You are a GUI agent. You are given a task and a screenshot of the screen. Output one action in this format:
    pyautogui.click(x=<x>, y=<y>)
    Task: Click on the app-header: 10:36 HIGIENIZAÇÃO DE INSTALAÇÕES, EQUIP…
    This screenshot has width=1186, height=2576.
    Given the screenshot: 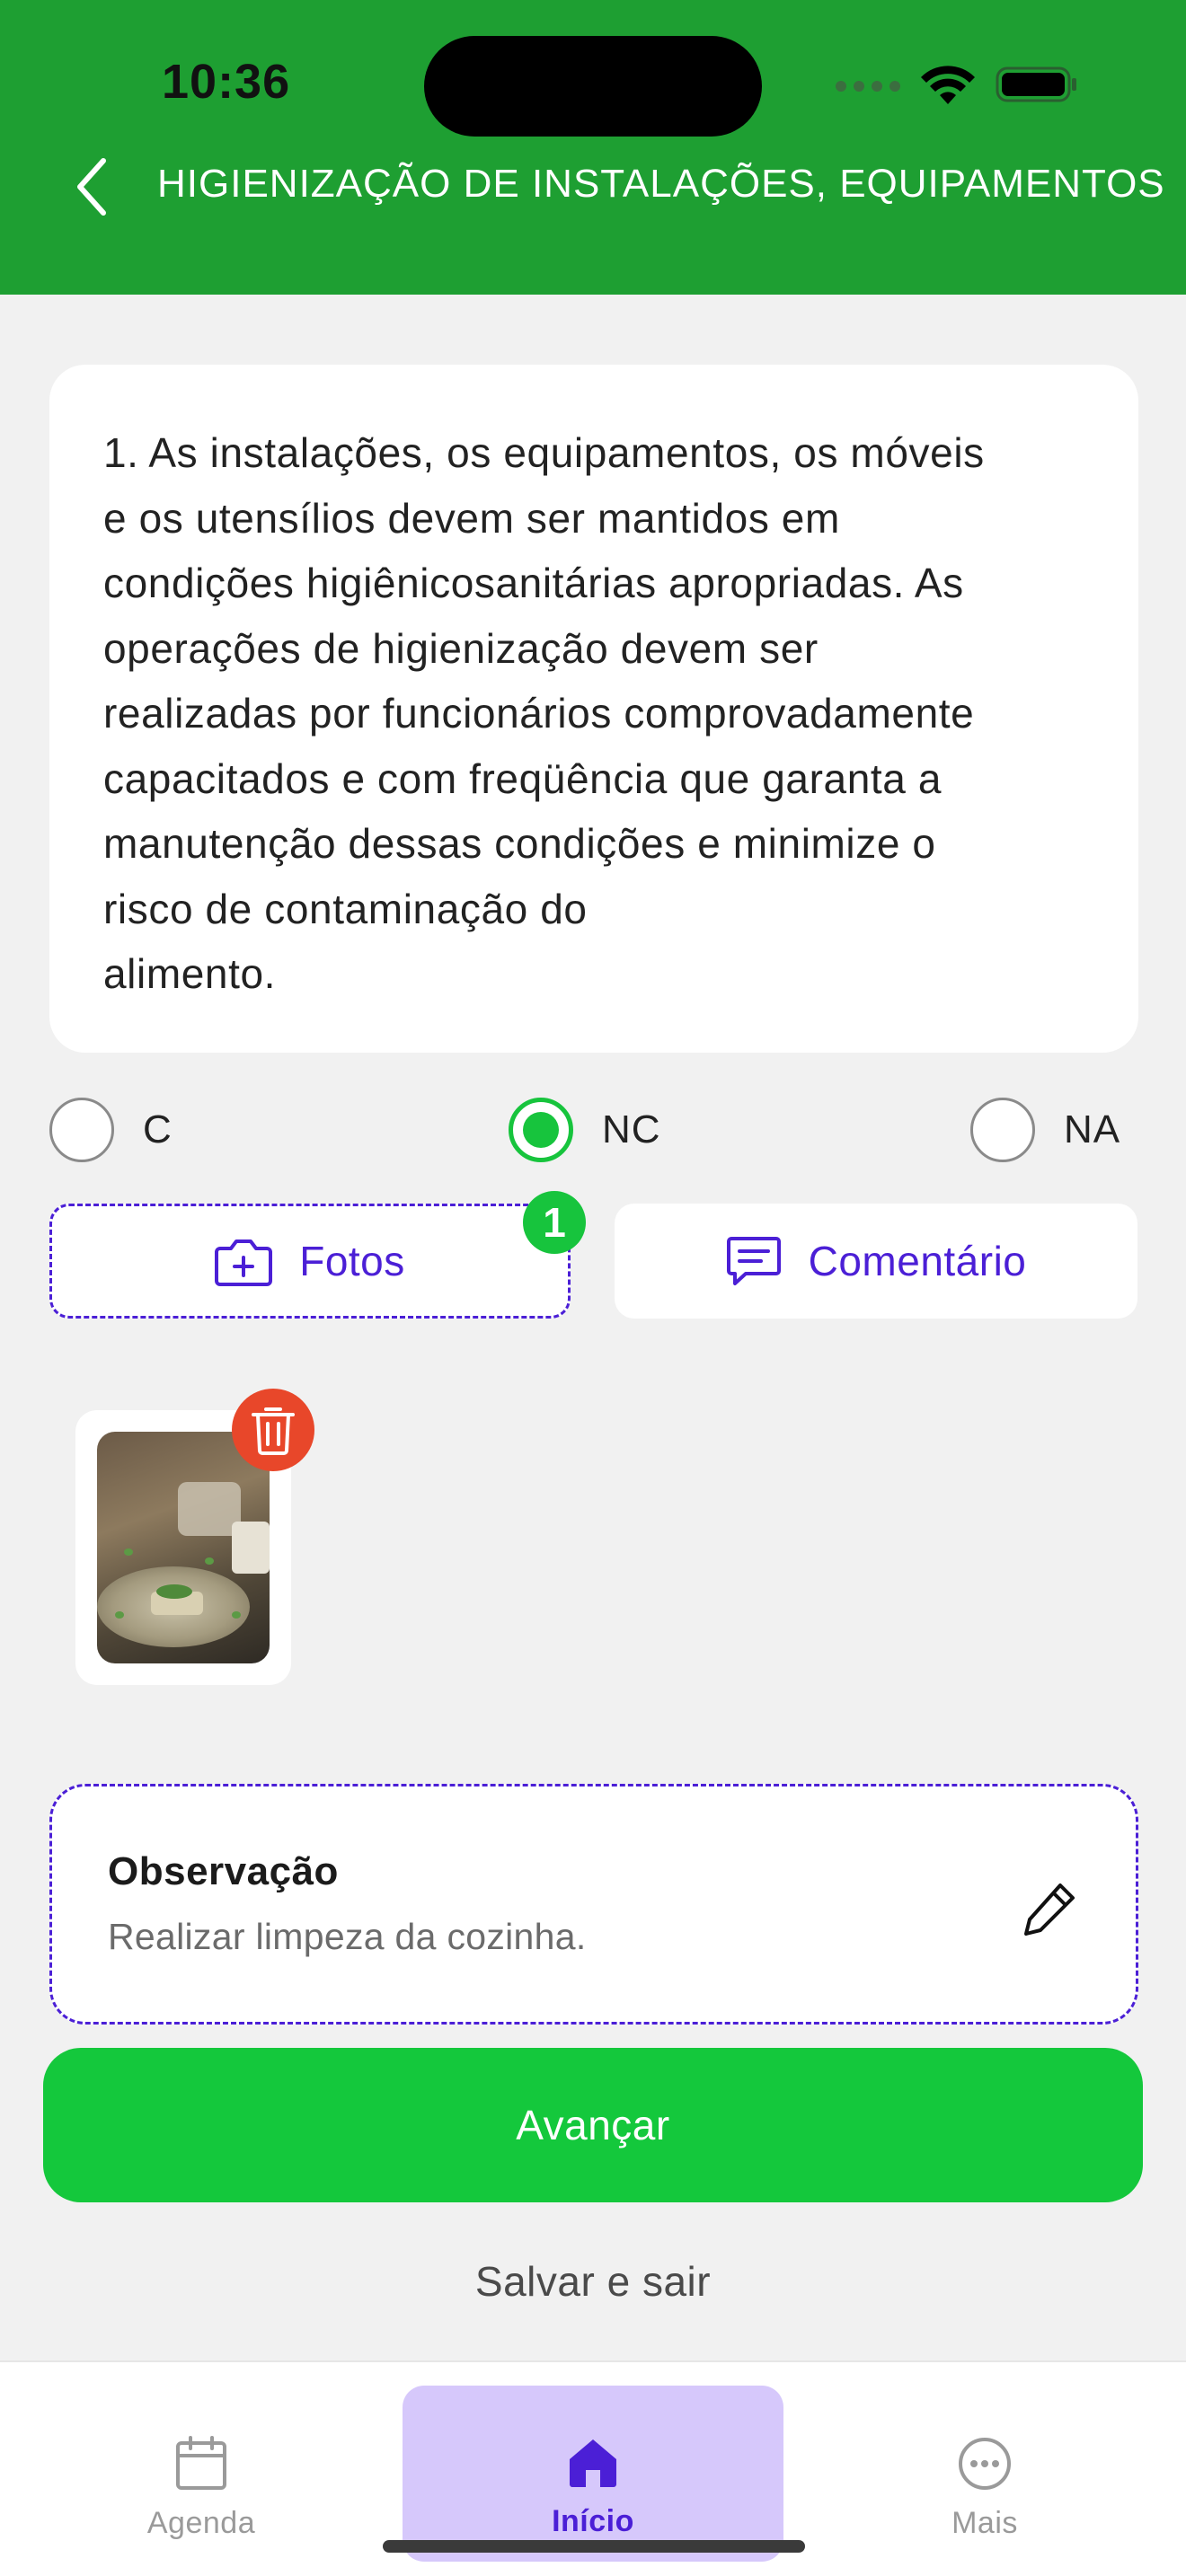 What is the action you would take?
    pyautogui.click(x=593, y=147)
    